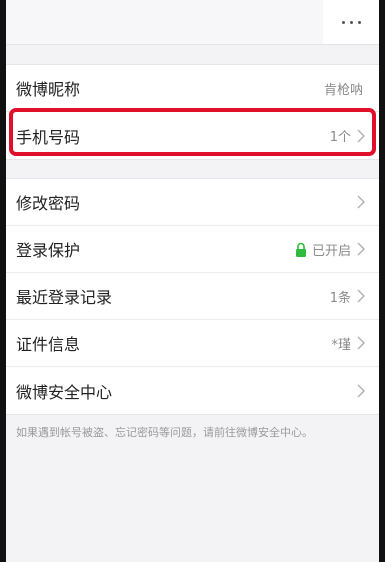 This screenshot has height=562, width=385. Describe the element at coordinates (343, 90) in the screenshot. I see `row-value: 肯枪呐` at that location.